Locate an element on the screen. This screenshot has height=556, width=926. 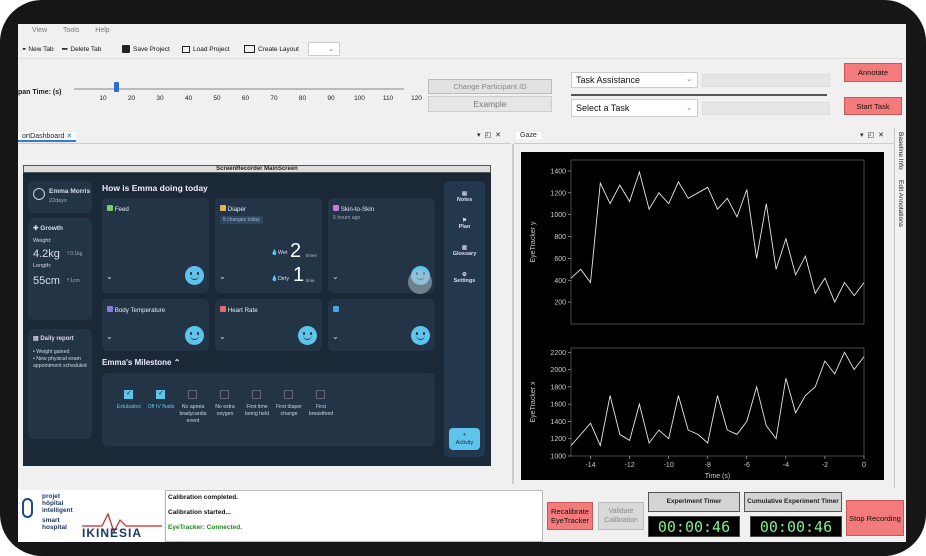
nav-settings: ⚙ Settings is located at coordinates (464, 278).